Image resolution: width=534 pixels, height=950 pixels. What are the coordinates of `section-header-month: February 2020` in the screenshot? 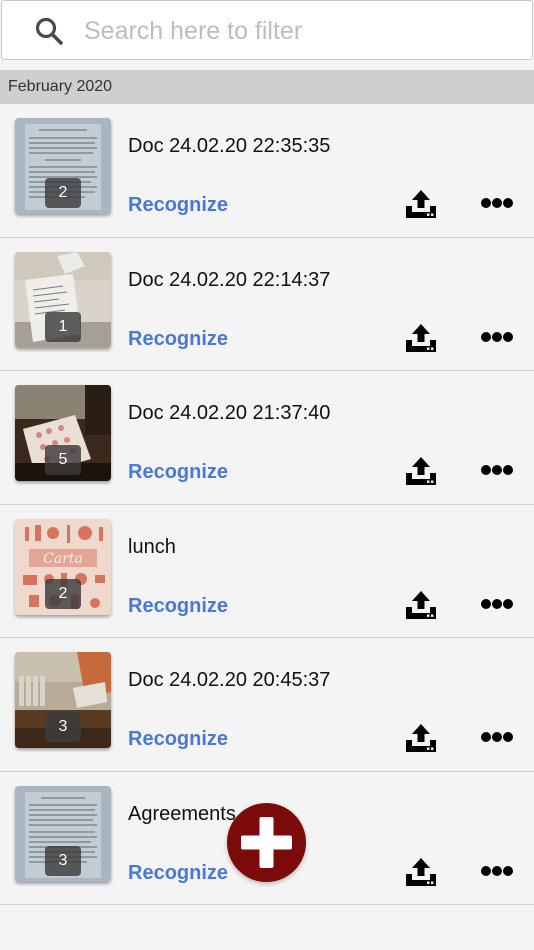 It's located at (267, 87).